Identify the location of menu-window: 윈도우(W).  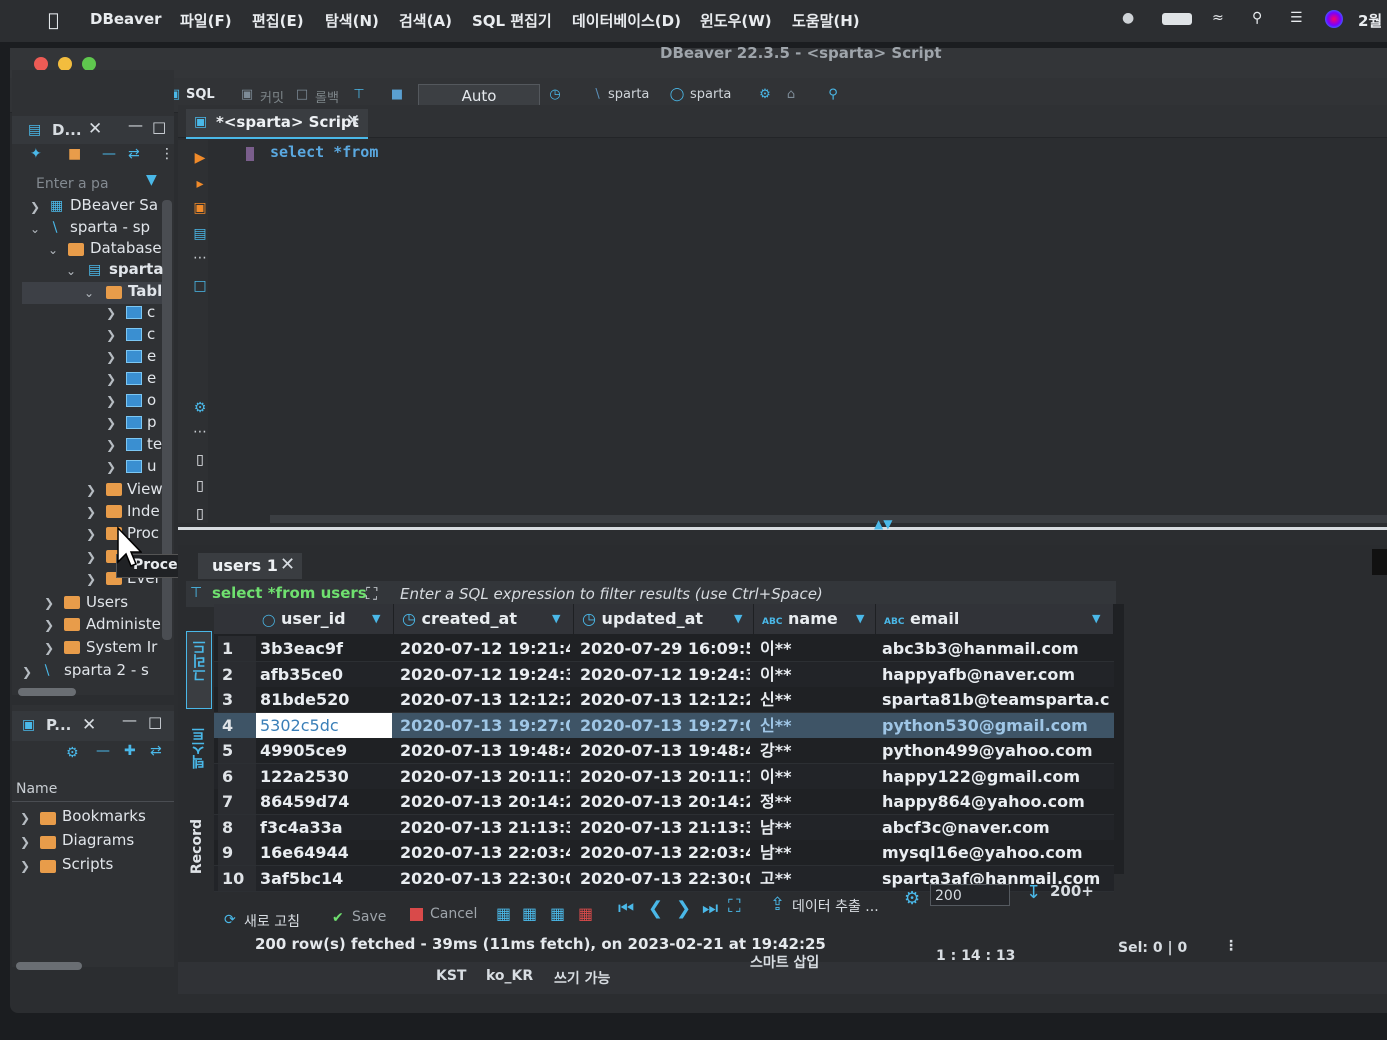
(736, 20).